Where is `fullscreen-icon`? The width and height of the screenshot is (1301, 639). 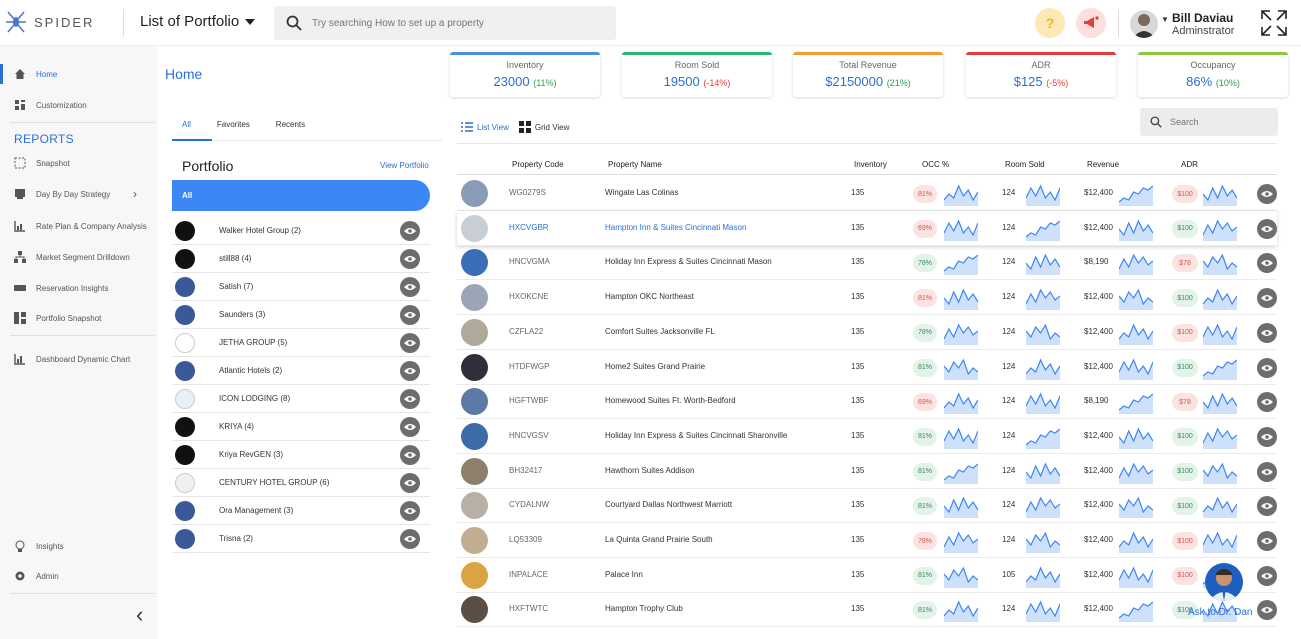 fullscreen-icon is located at coordinates (1274, 23).